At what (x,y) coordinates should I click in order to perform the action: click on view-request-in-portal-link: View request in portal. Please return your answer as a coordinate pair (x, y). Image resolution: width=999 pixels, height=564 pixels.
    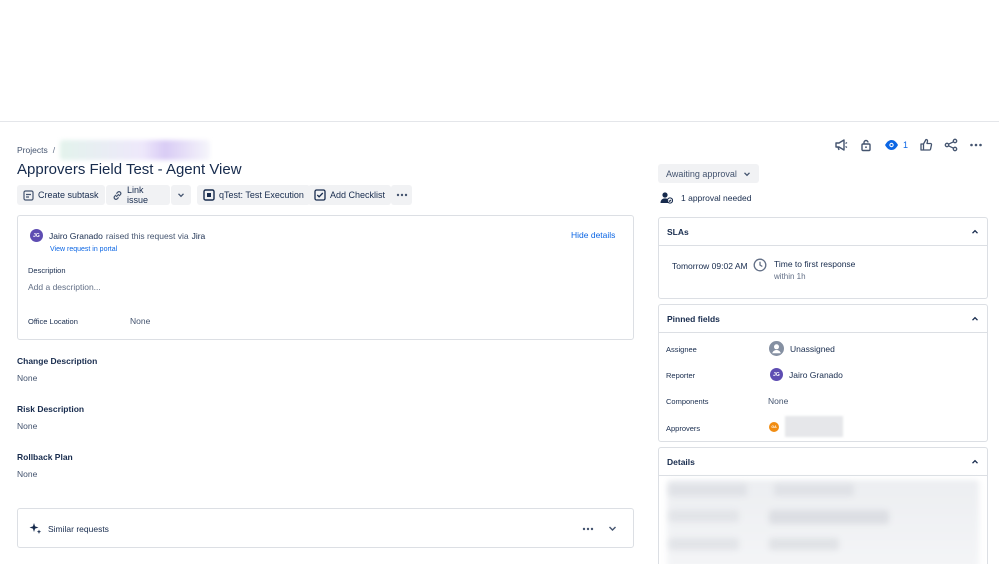
    Looking at the image, I should click on (83, 249).